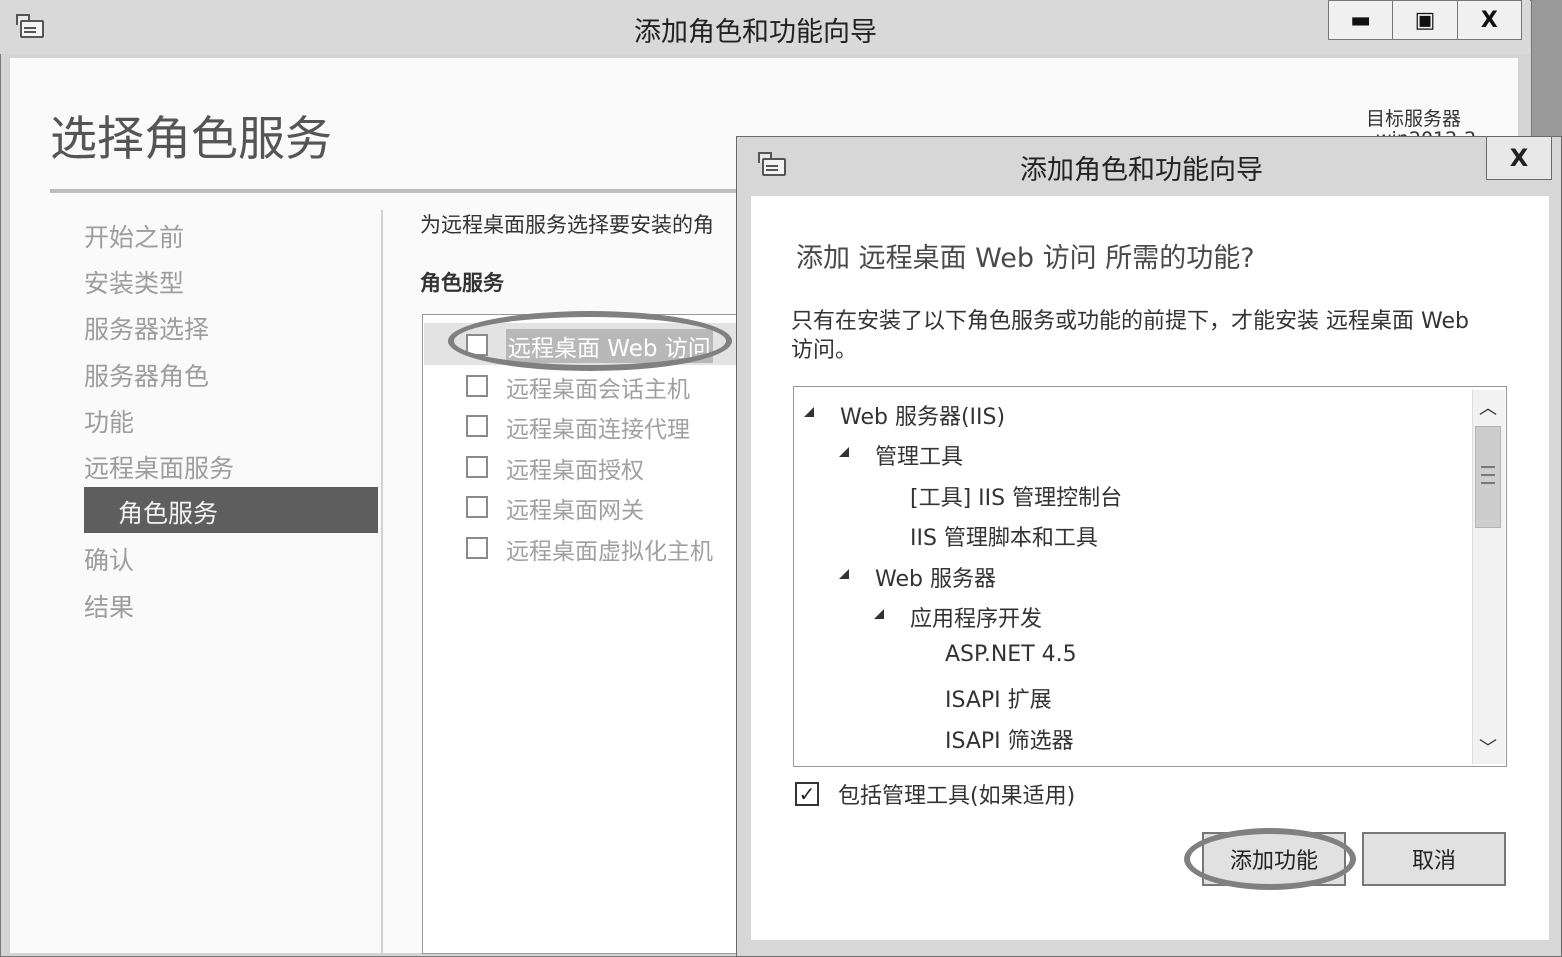 The width and height of the screenshot is (1562, 957). I want to click on main-titlebar: 添加角色和功能向导, so click(765, 27).